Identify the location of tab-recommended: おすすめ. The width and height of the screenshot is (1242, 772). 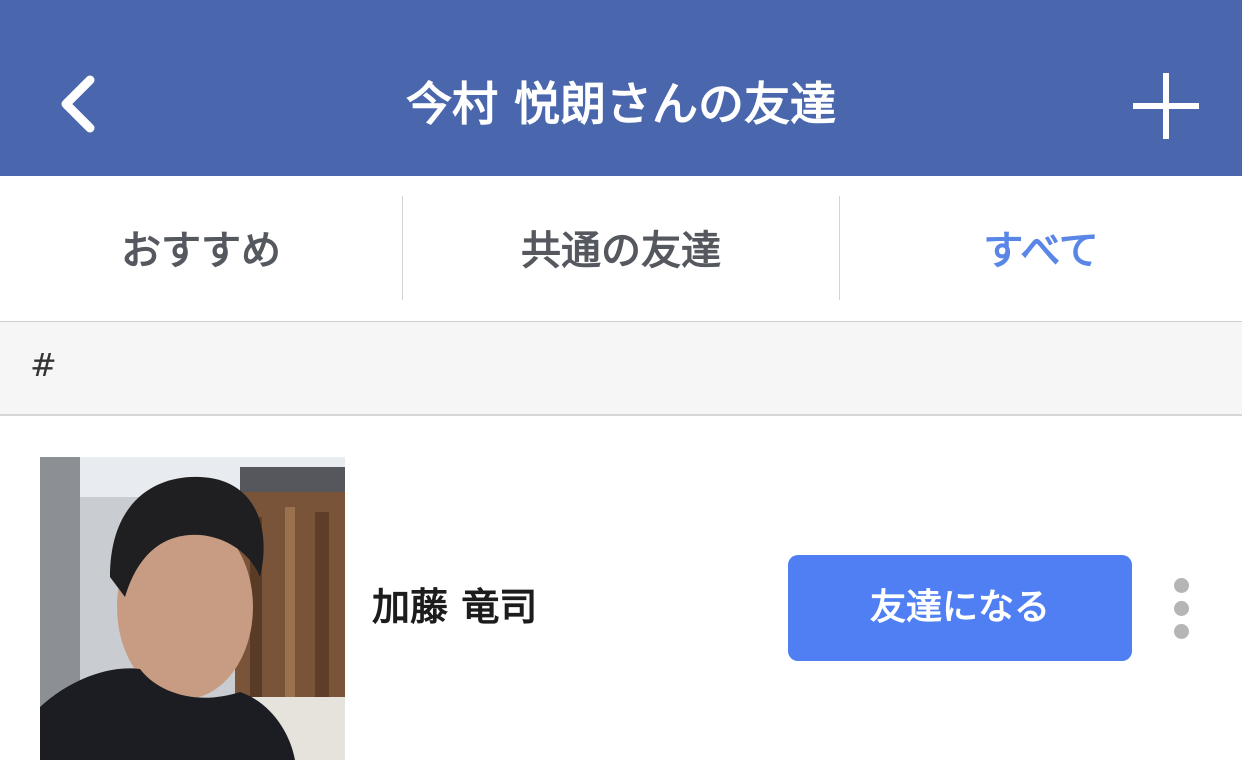
(201, 248).